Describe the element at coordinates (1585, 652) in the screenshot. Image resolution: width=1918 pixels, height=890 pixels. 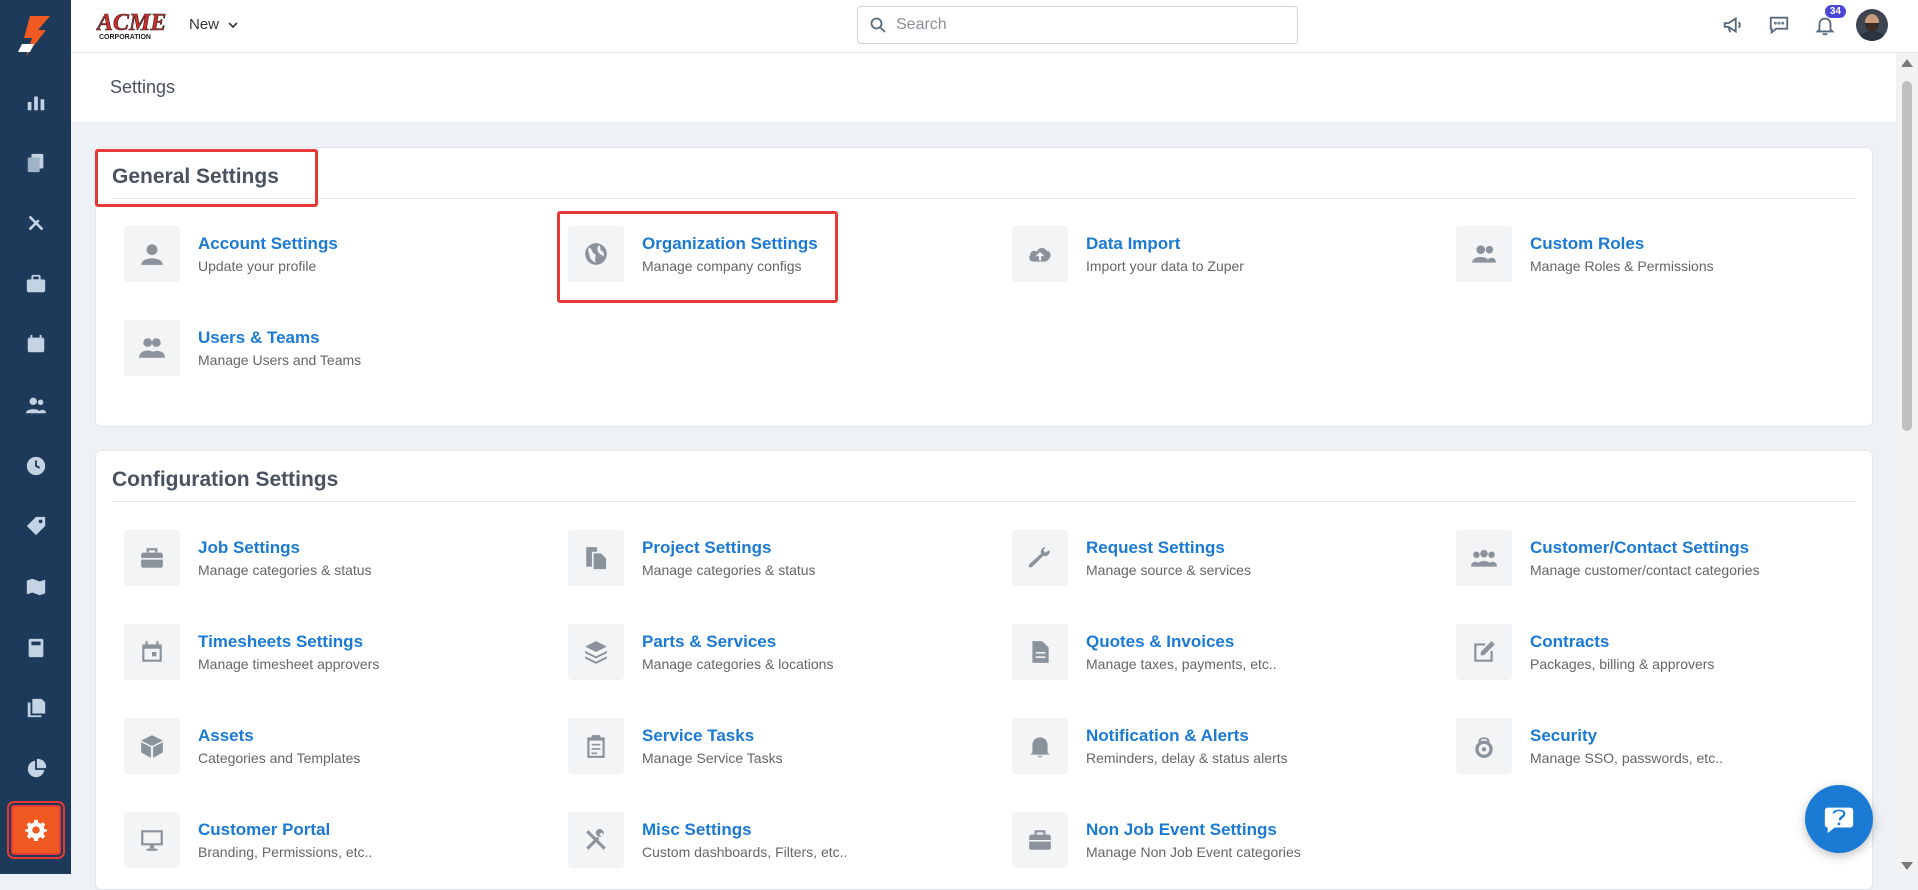
I see `contracts-item: Contracts Packages, billing & approvers` at that location.